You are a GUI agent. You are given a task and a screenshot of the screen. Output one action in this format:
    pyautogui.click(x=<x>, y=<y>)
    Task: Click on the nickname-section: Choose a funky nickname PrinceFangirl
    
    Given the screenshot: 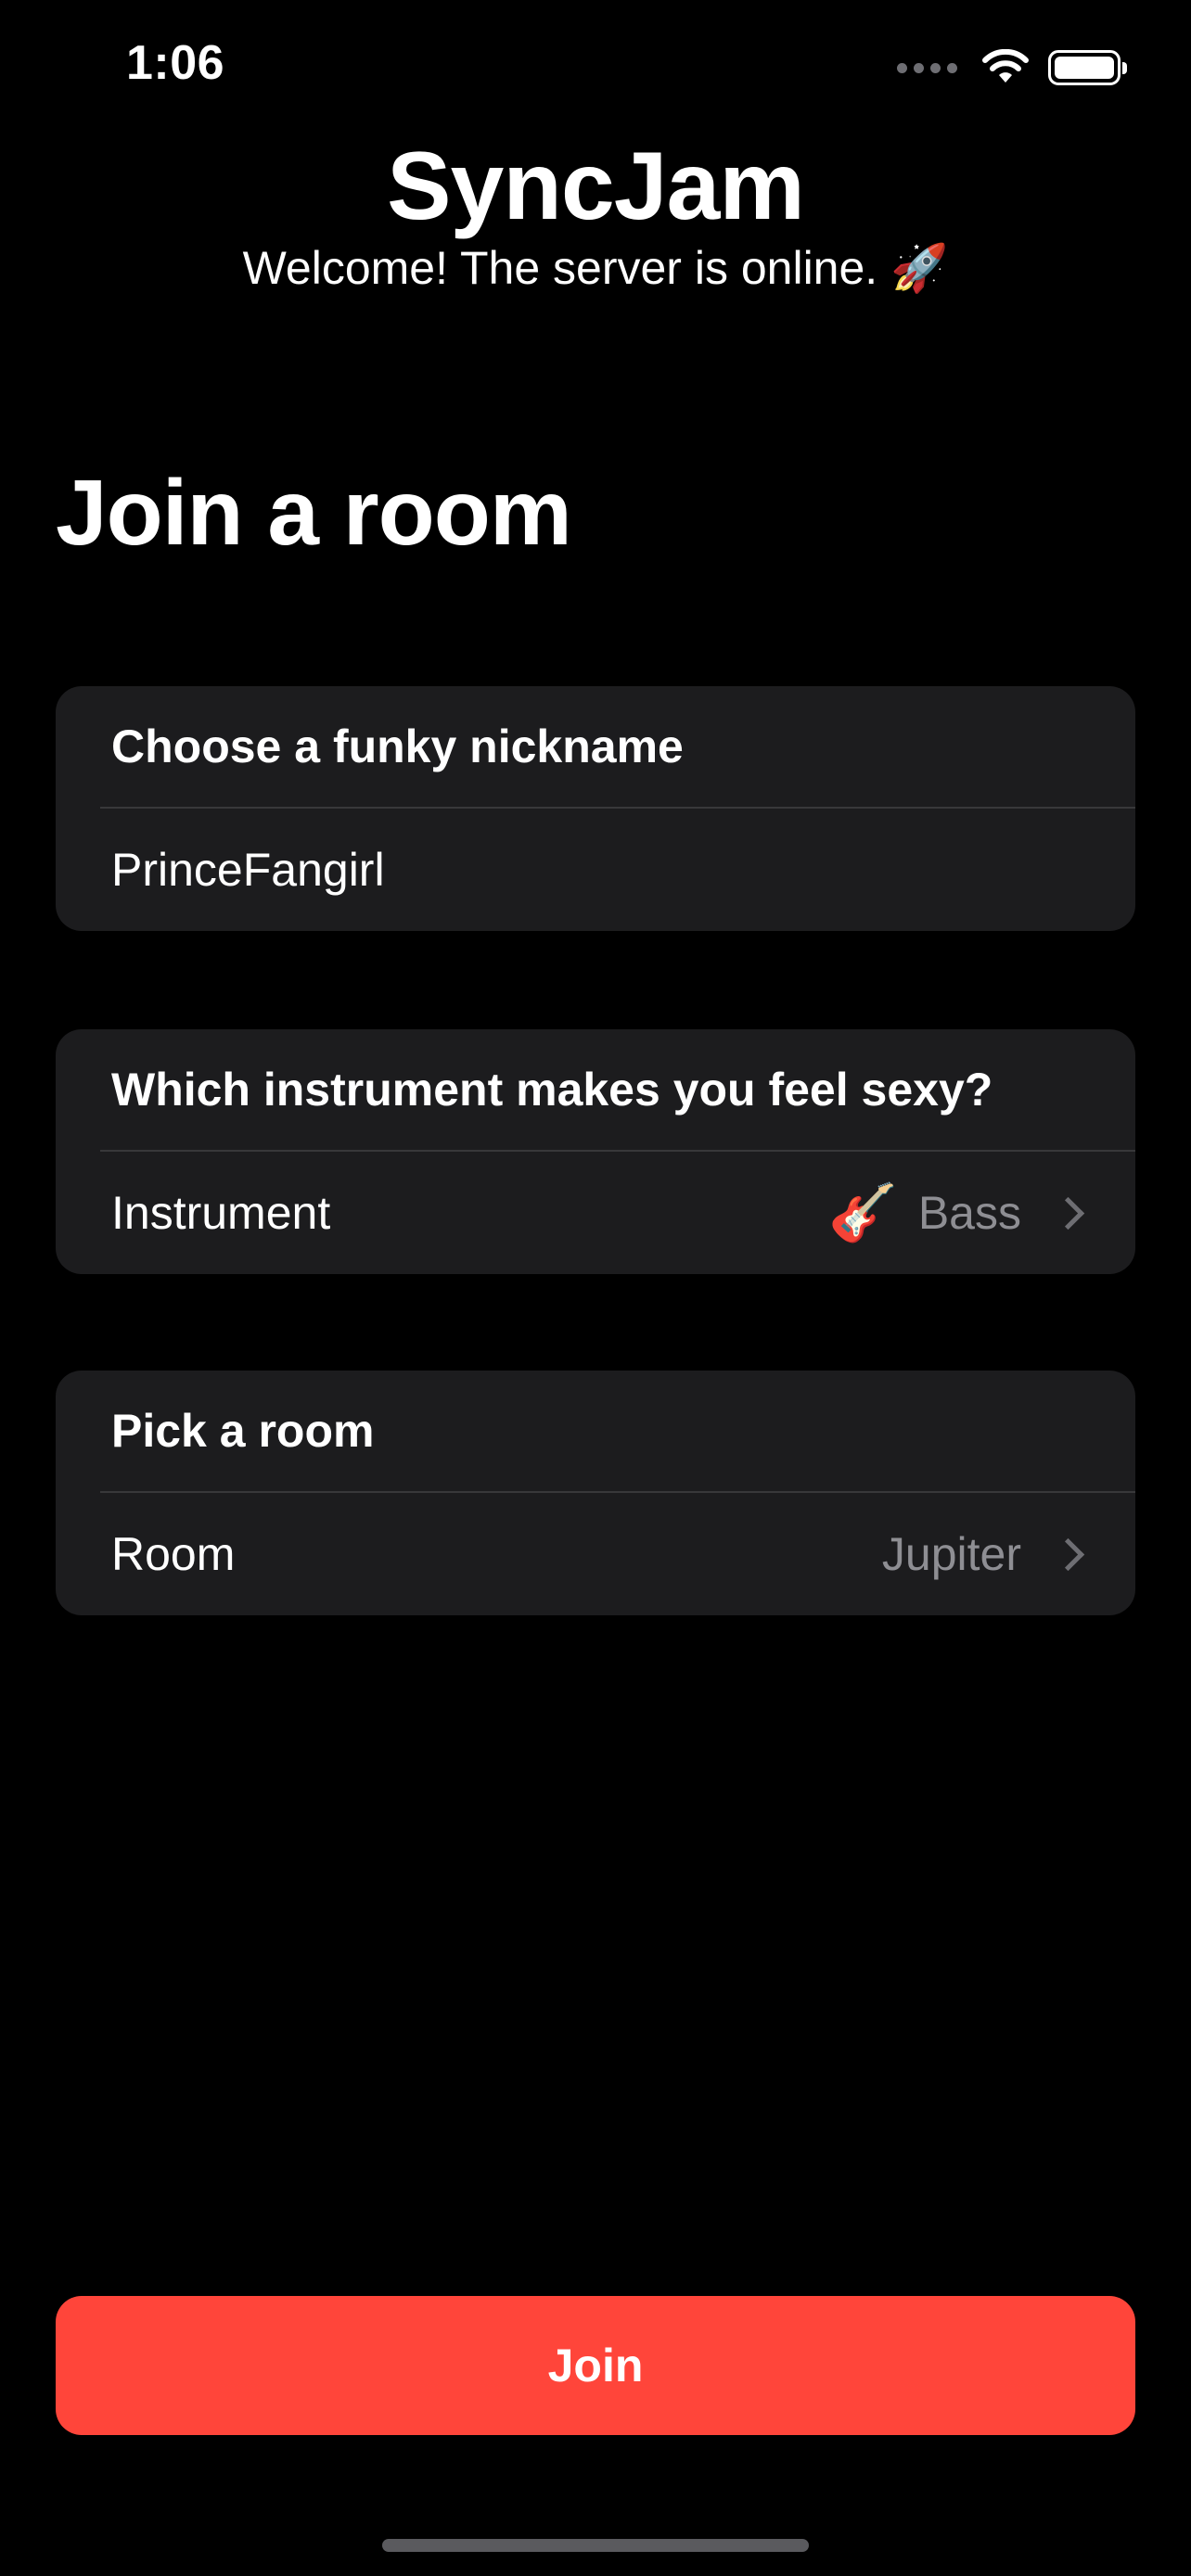 What is the action you would take?
    pyautogui.click(x=595, y=809)
    